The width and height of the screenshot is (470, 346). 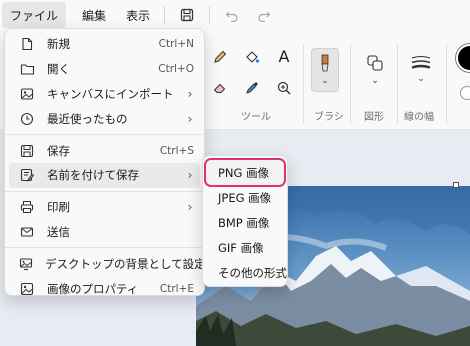 What do you see at coordinates (463, 58) in the screenshot?
I see `primary-color-swatch` at bounding box center [463, 58].